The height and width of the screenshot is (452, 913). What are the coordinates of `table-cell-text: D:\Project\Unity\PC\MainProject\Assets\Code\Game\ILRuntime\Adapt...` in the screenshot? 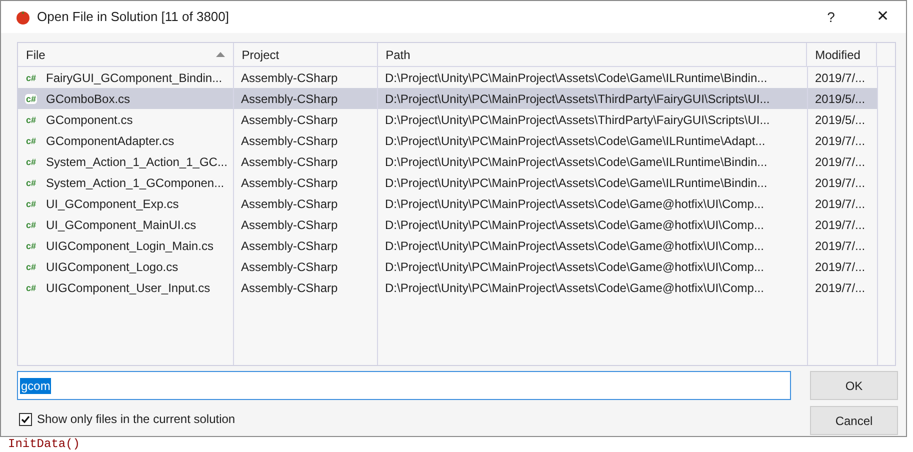 It's located at (575, 141).